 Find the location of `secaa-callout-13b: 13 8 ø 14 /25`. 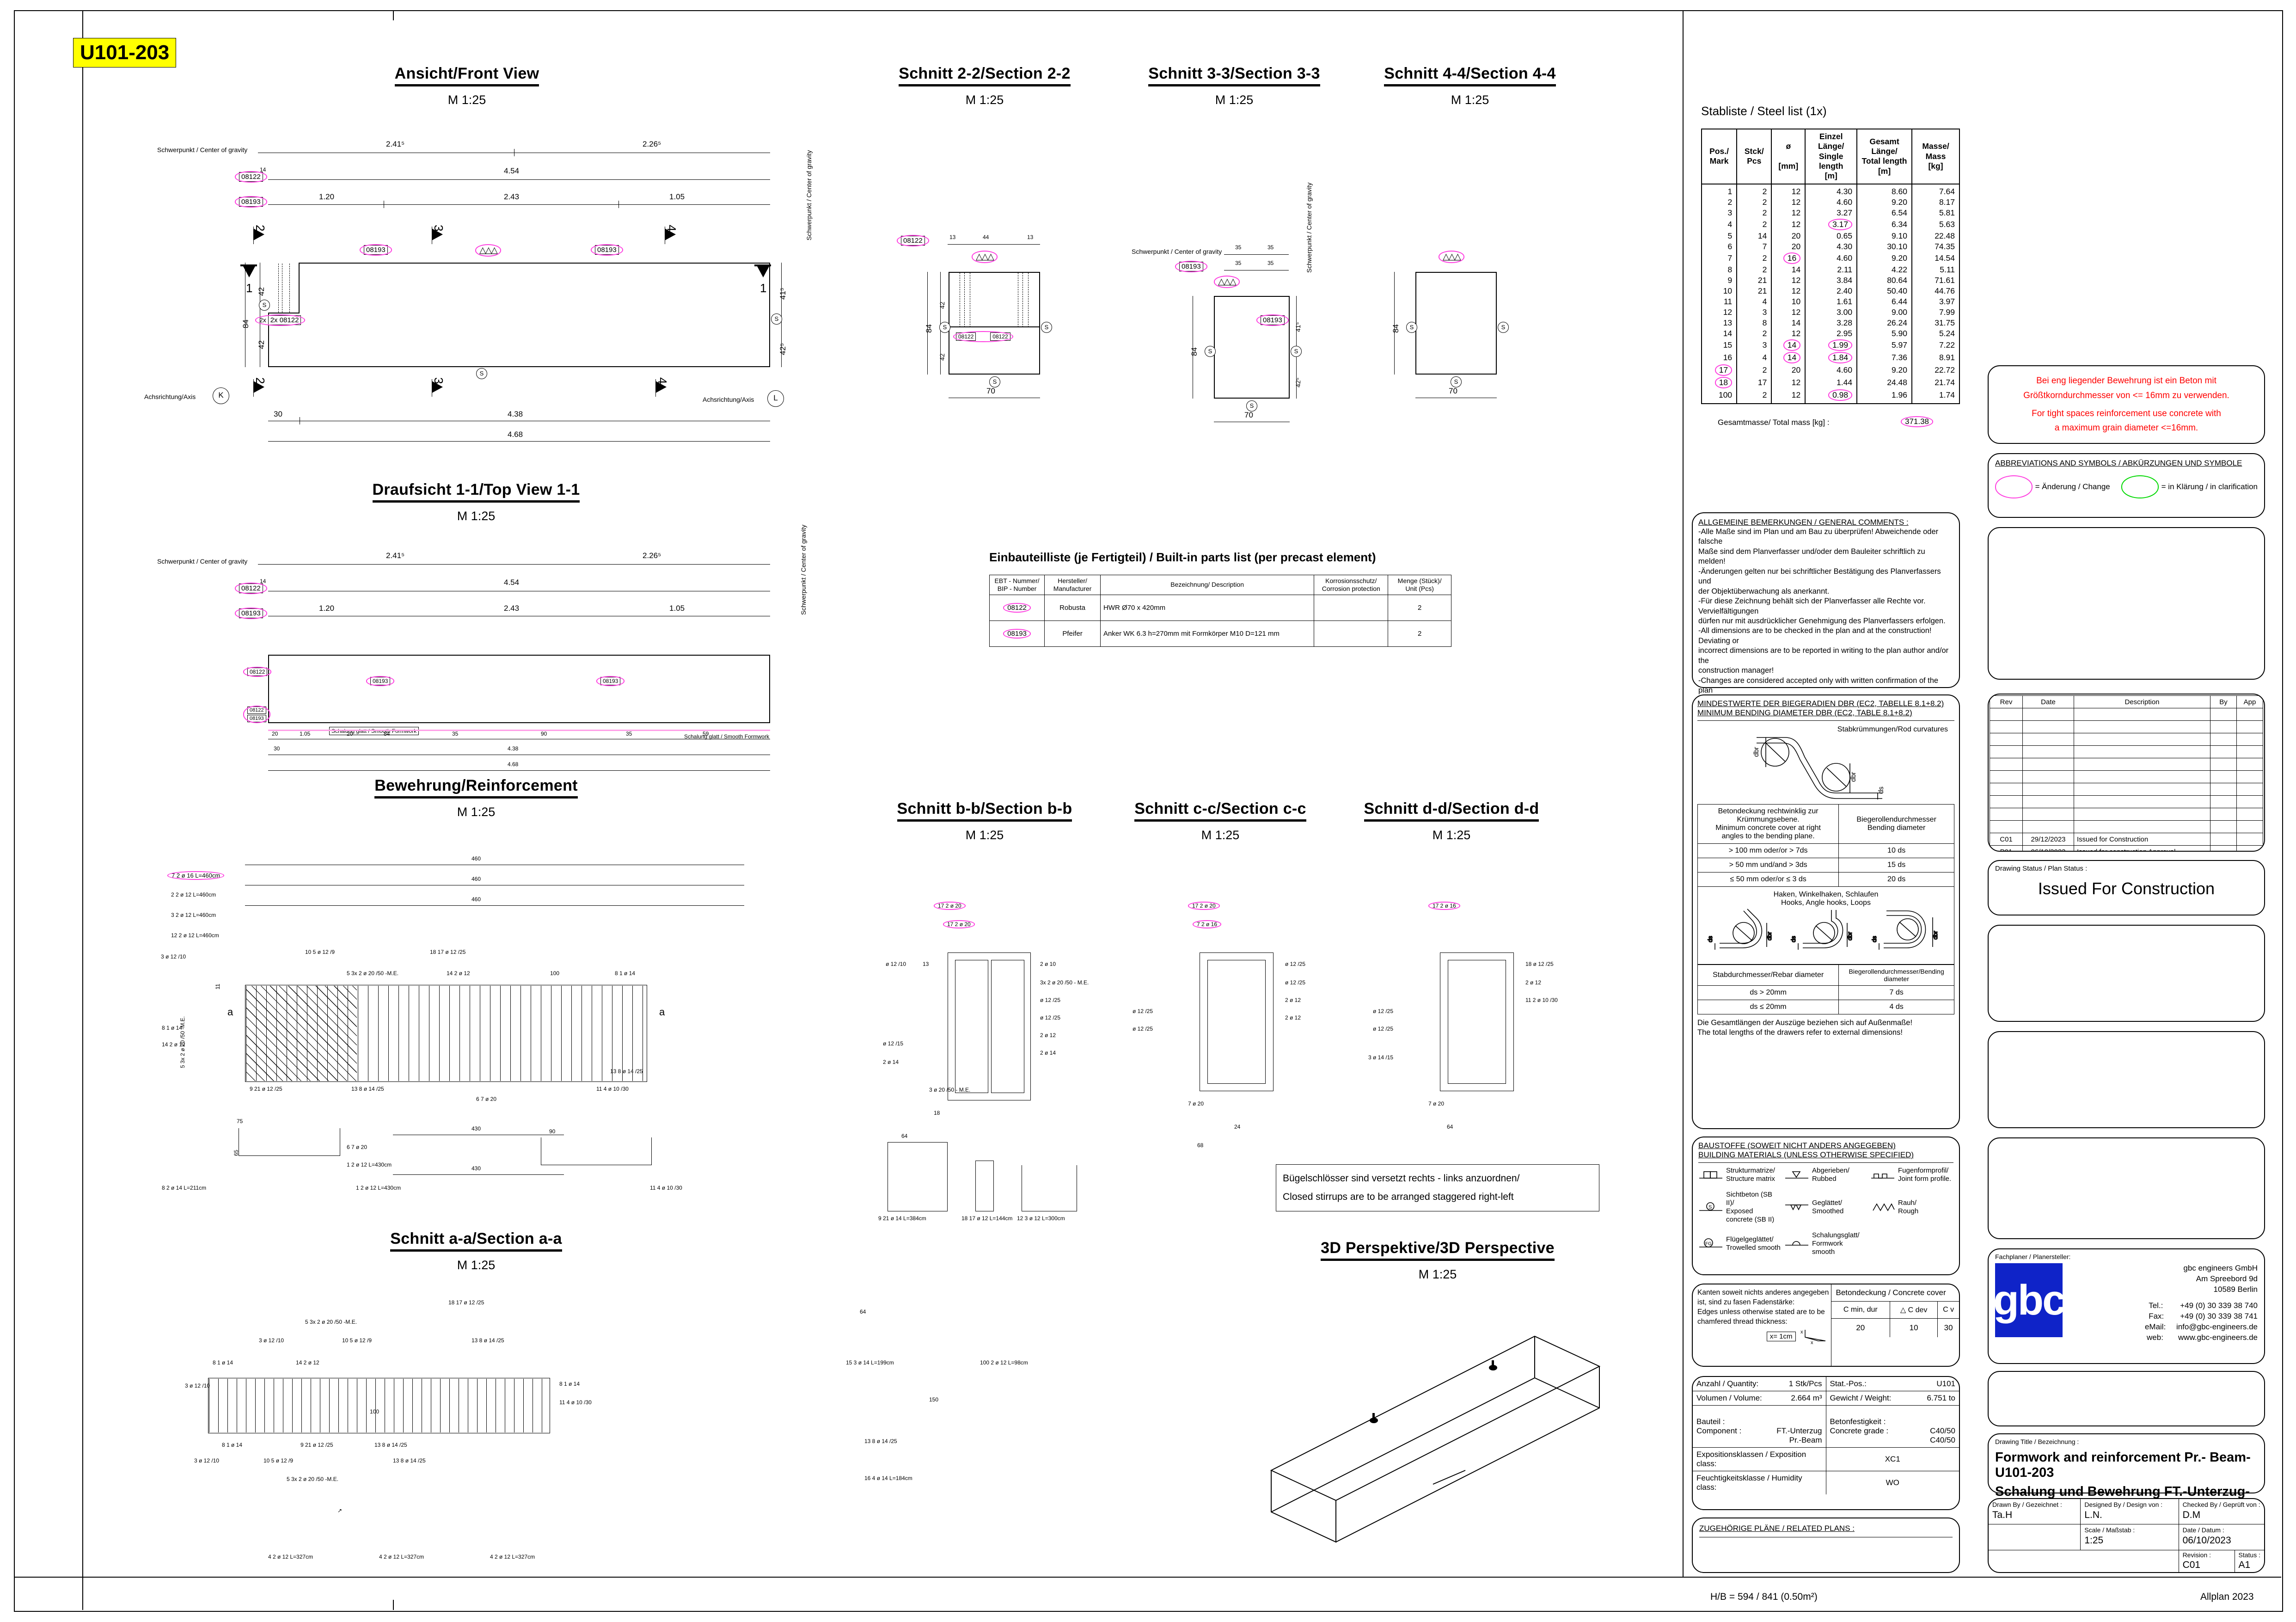

secaa-callout-13b: 13 8 ø 14 /25 is located at coordinates (390, 1445).